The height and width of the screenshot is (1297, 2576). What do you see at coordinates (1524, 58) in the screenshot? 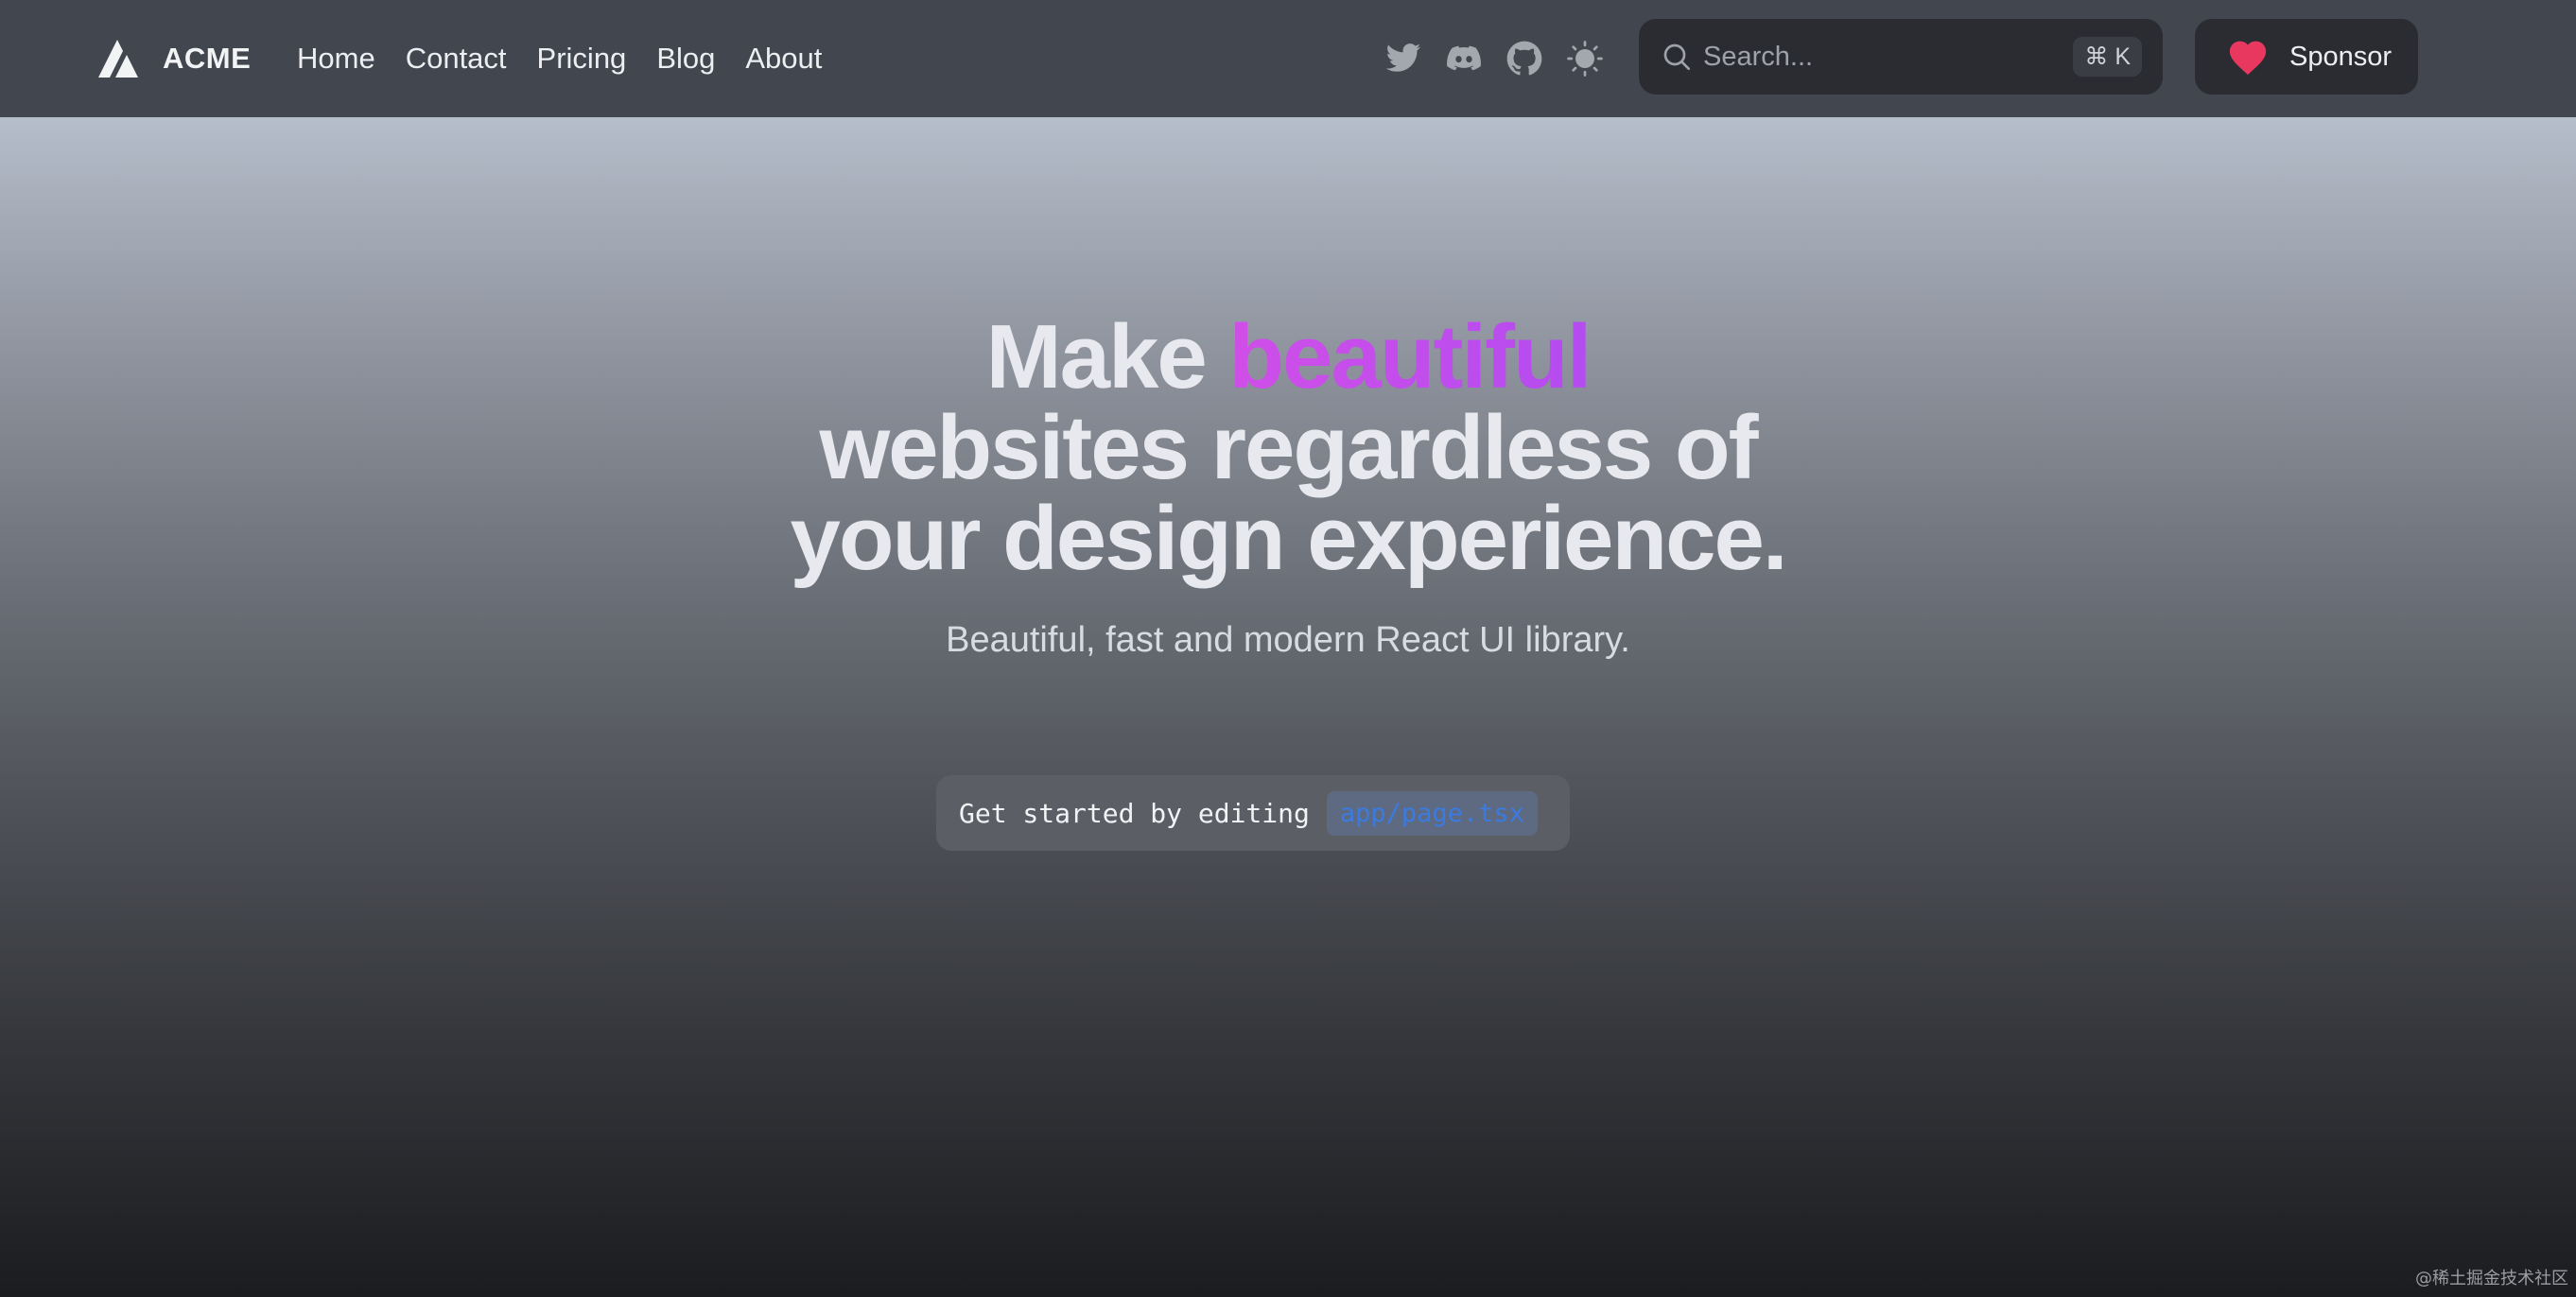
I see `github-icon` at bounding box center [1524, 58].